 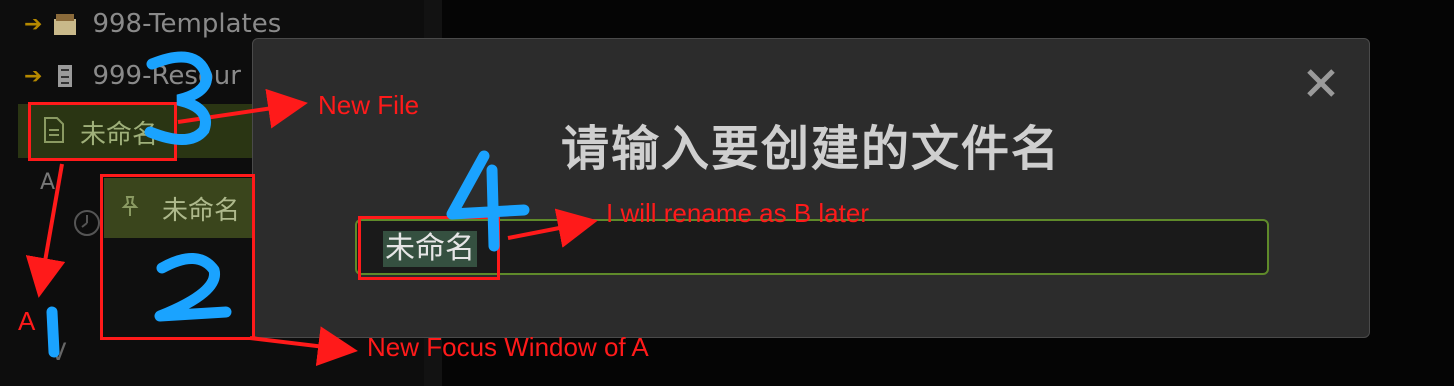 I want to click on annotation-focus-window-note: New Focus Window of A, so click(x=508, y=347).